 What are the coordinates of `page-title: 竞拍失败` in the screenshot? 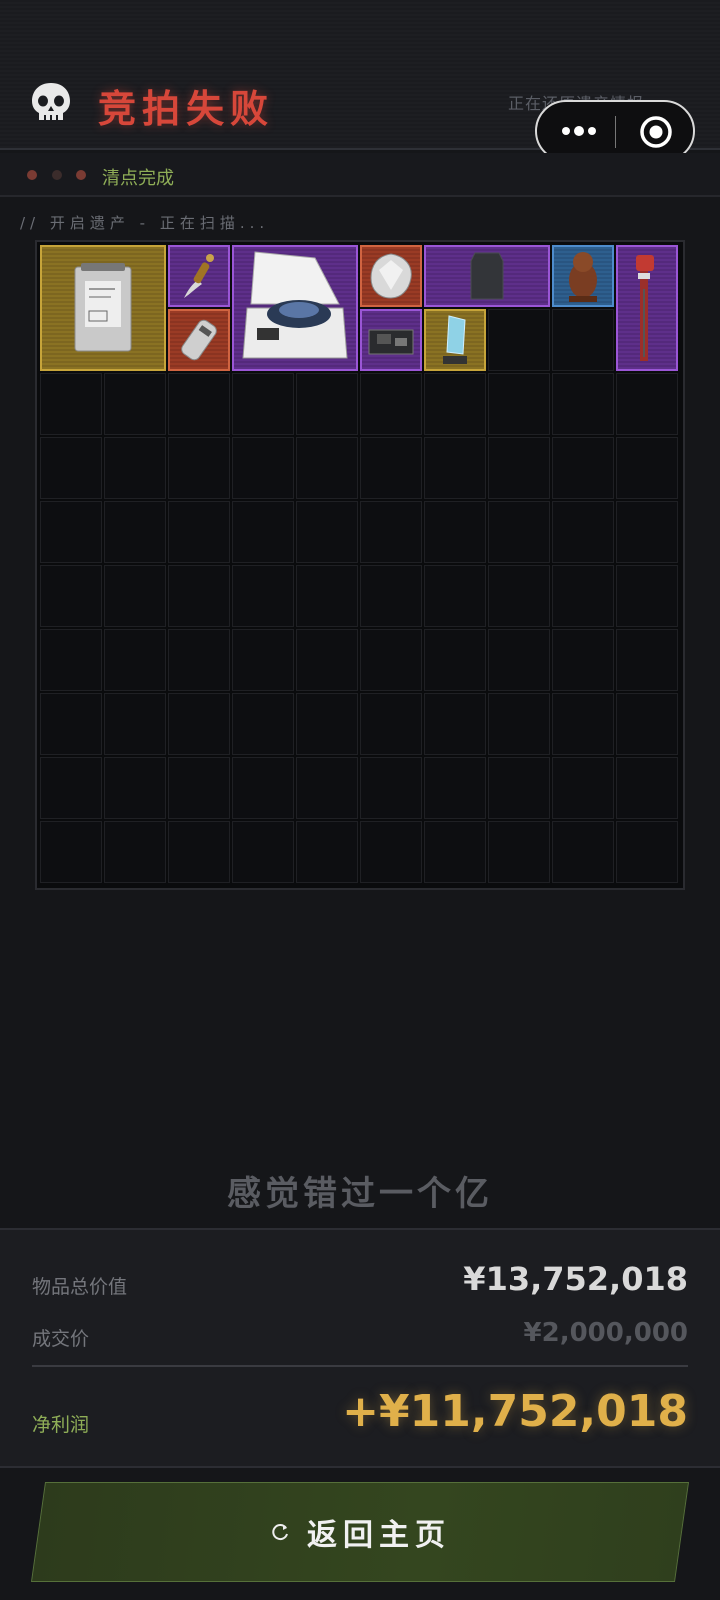 It's located at (186, 109).